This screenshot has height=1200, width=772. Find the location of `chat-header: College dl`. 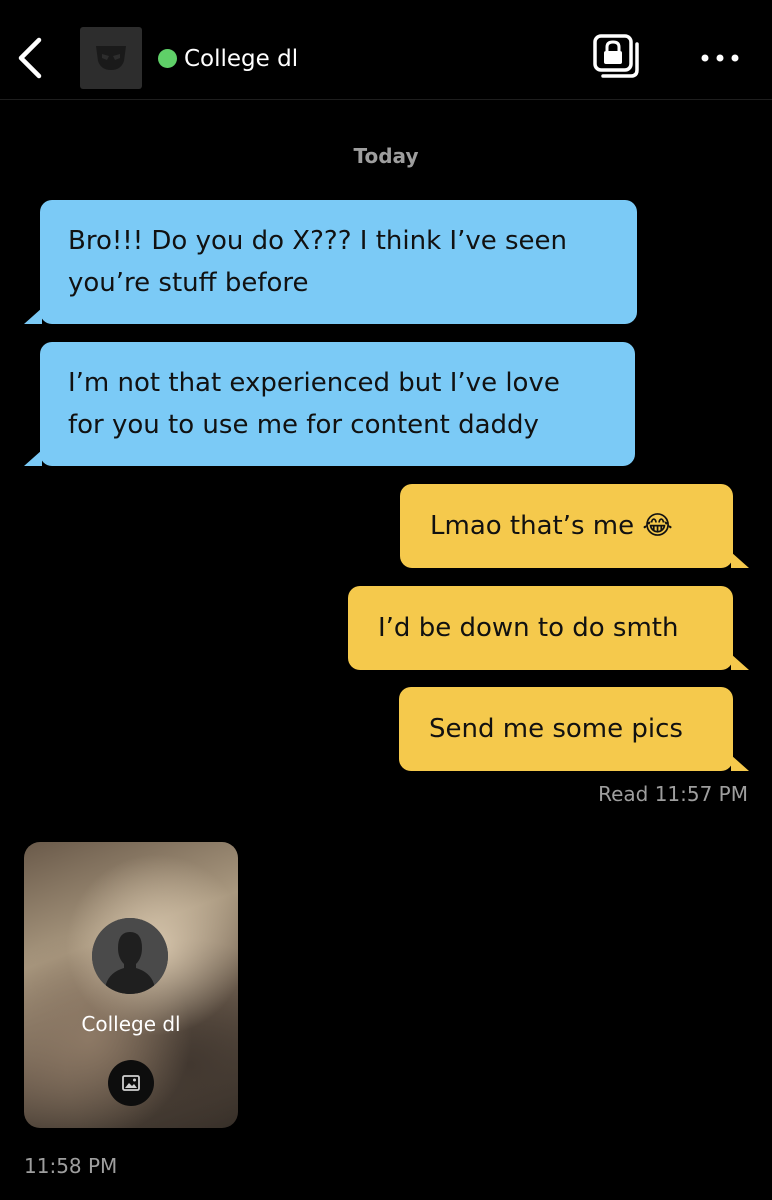

chat-header: College dl is located at coordinates (386, 50).